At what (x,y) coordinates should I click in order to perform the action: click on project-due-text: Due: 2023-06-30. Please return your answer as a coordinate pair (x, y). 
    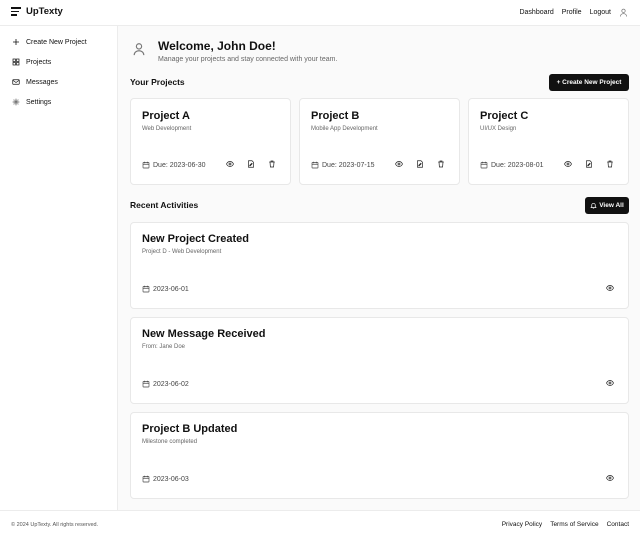
    Looking at the image, I should click on (179, 165).